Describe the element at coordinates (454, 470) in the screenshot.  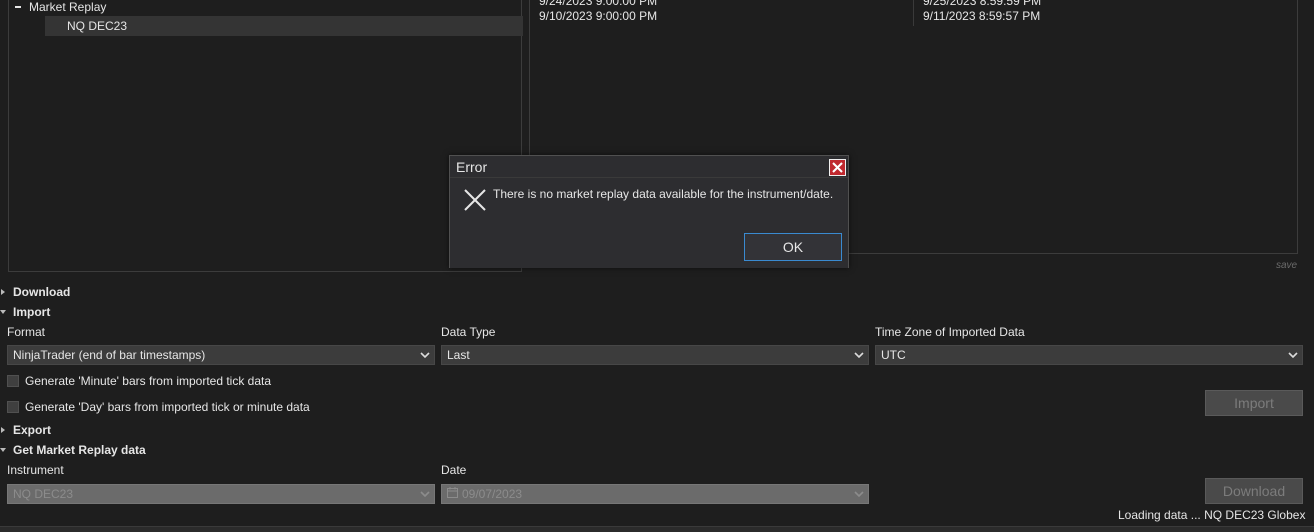
I see `date-label: Date` at that location.